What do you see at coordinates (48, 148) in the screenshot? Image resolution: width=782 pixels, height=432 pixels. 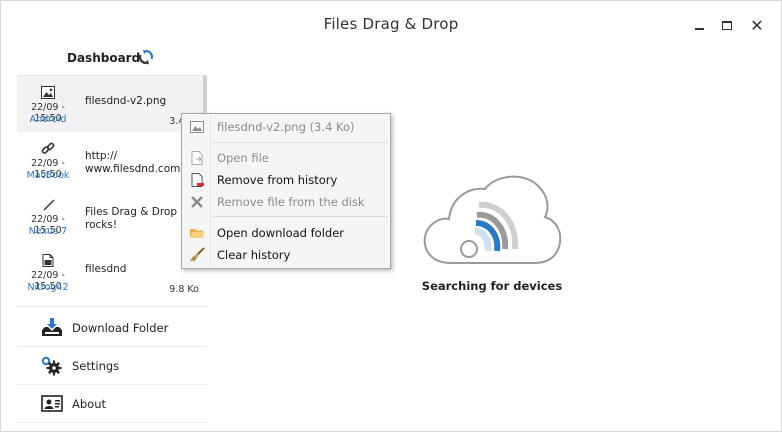 I see `link-icon` at bounding box center [48, 148].